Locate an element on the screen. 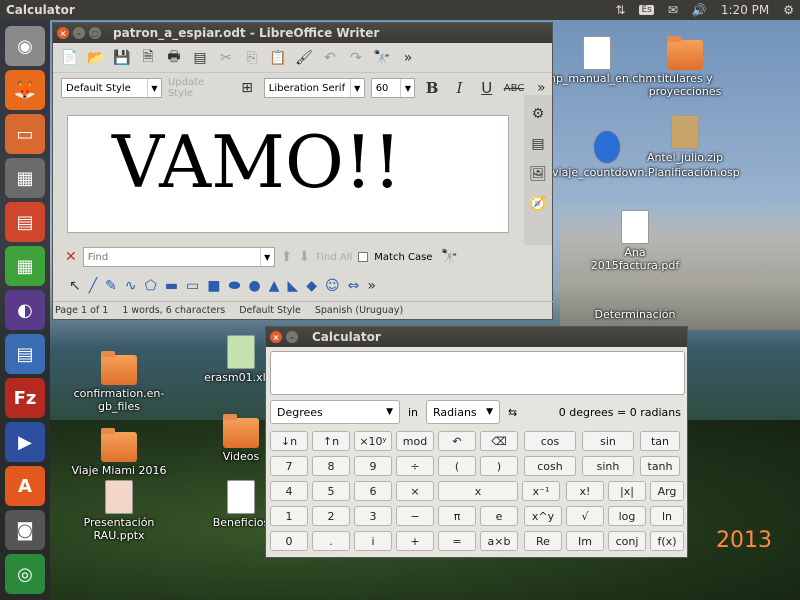 The height and width of the screenshot is (600, 800). desktop-folder-titulares: titulares y proyecciones is located at coordinates (685, 67).